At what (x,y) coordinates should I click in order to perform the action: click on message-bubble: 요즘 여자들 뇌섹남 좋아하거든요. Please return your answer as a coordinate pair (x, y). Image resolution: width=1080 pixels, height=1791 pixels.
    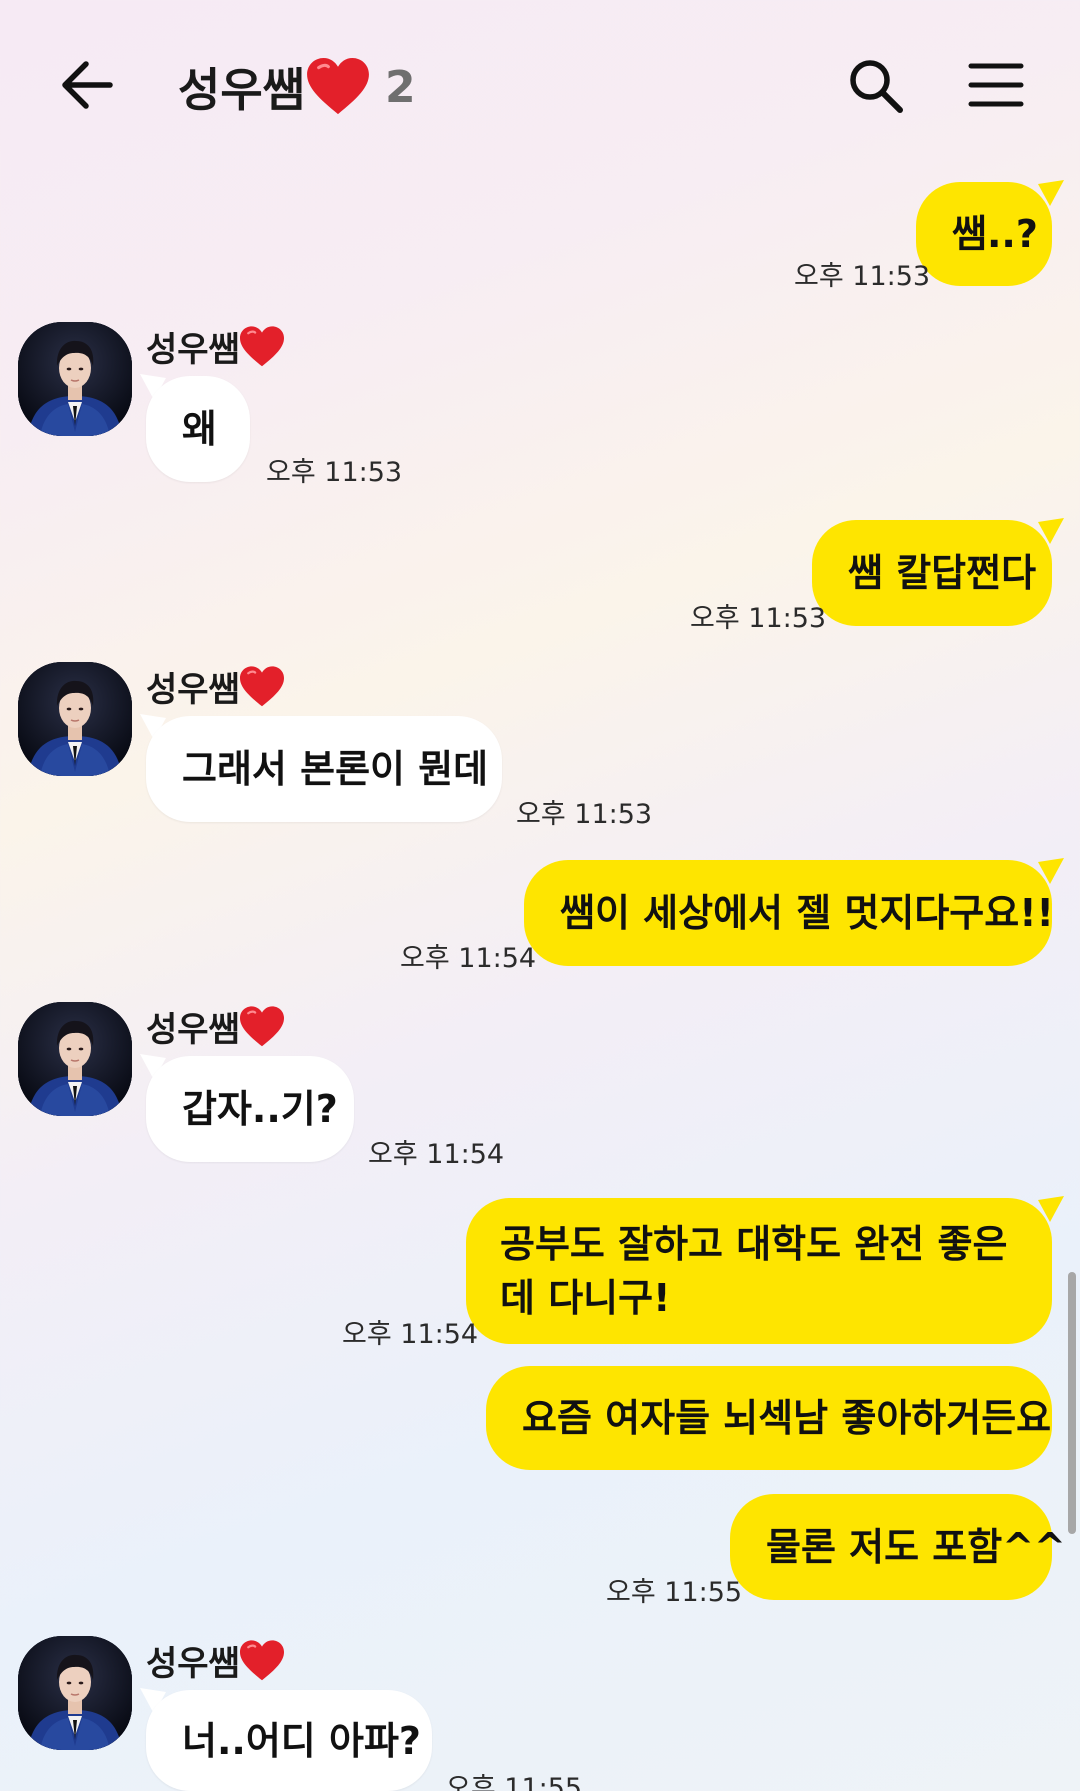
    Looking at the image, I should click on (769, 1418).